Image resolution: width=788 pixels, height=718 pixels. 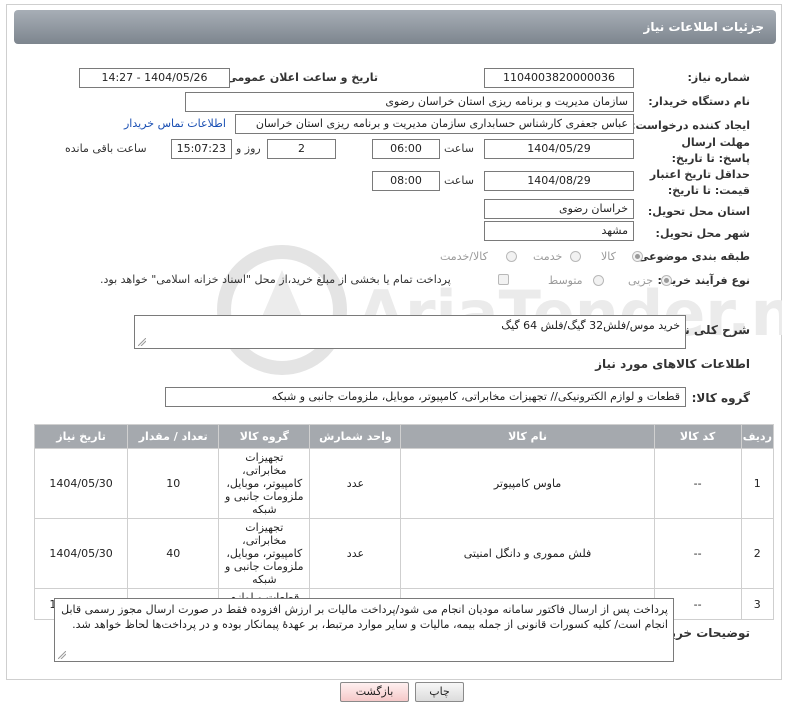 I want to click on general-description-text: خرید موس/فلش32 گیگ/فلش 64 گیگ, so click(x=590, y=325).